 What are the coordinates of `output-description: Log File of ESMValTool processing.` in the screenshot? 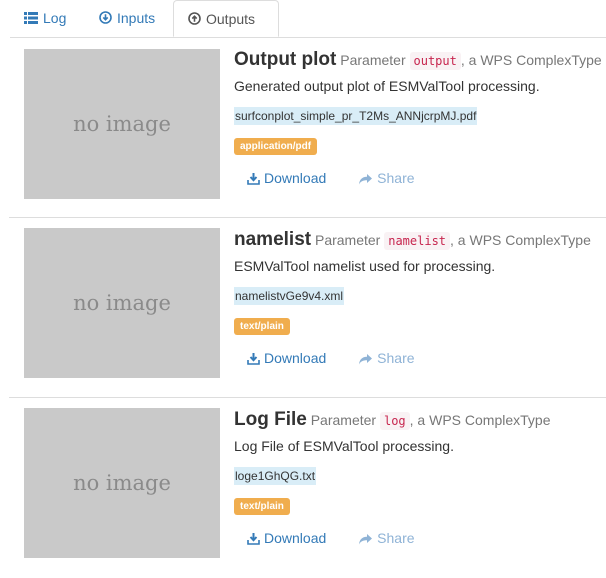 It's located at (344, 446).